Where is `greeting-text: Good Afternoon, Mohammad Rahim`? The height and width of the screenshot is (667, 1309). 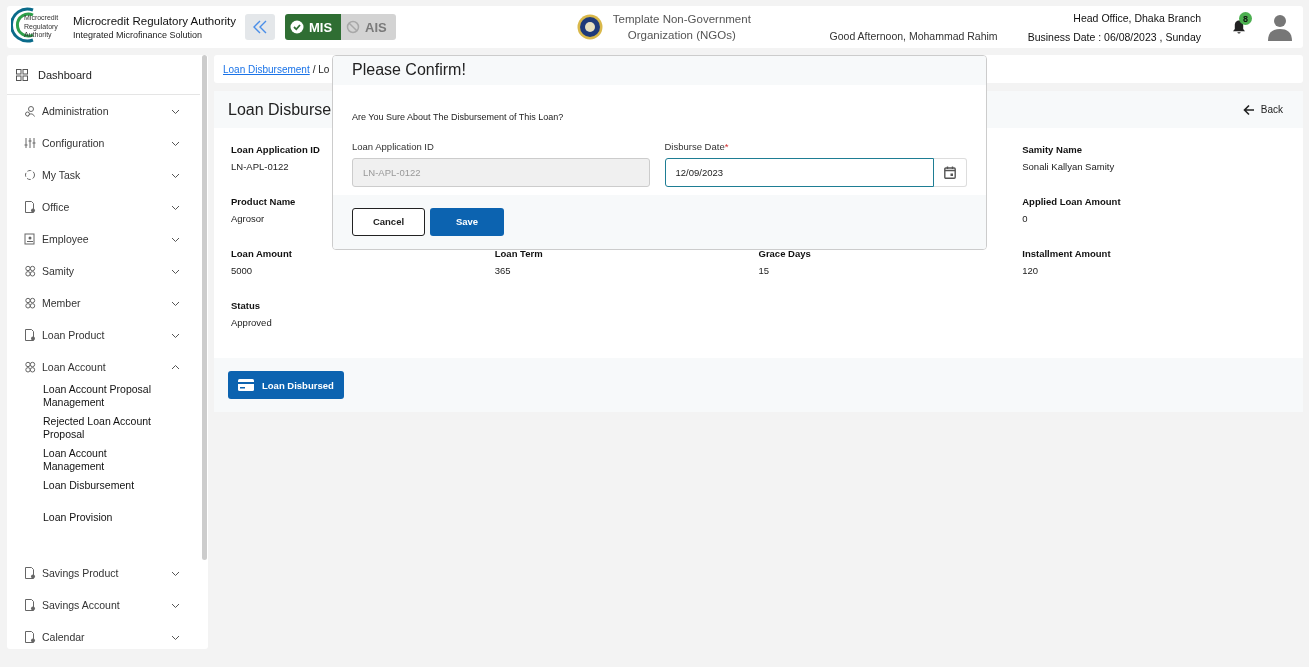 greeting-text: Good Afternoon, Mohammad Rahim is located at coordinates (913, 36).